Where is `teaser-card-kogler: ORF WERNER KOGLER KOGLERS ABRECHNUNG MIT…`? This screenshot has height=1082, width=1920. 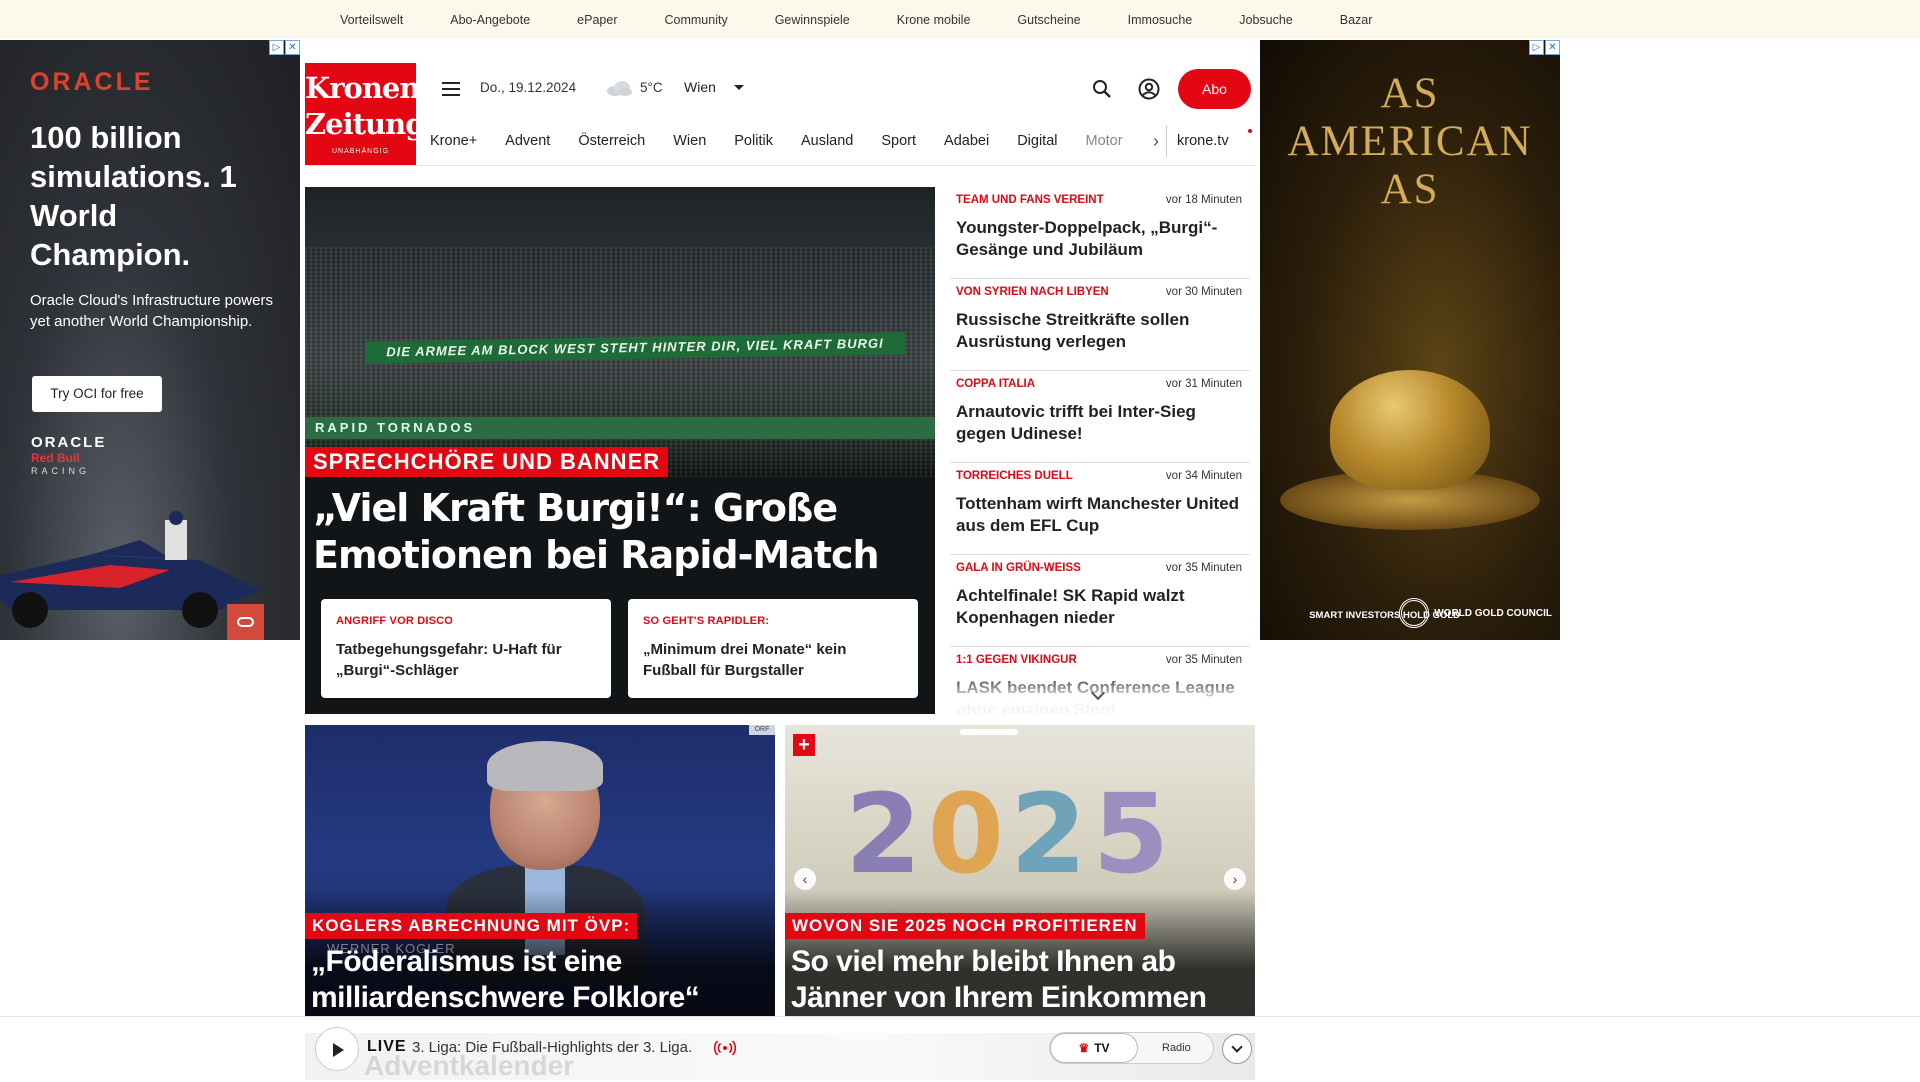 teaser-card-kogler: ORF WERNER KOGLER KOGLERS ABRECHNUNG MIT… is located at coordinates (540, 872).